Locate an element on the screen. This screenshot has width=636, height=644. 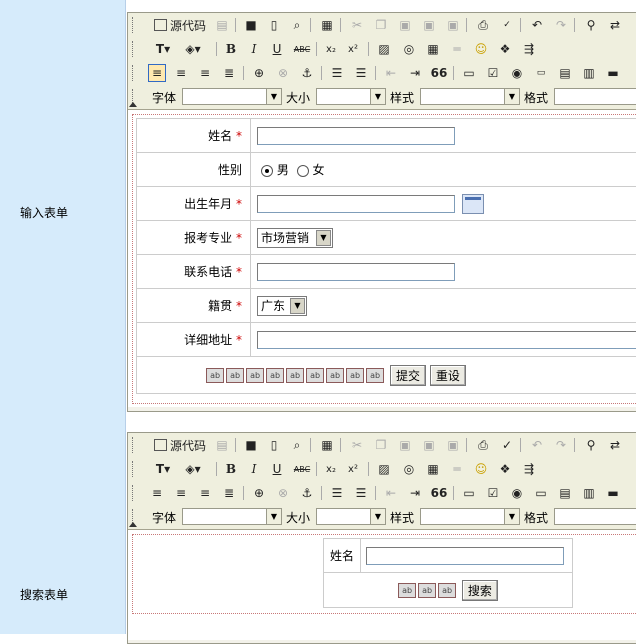
radio-icon: ◉ is located at coordinates (517, 73).